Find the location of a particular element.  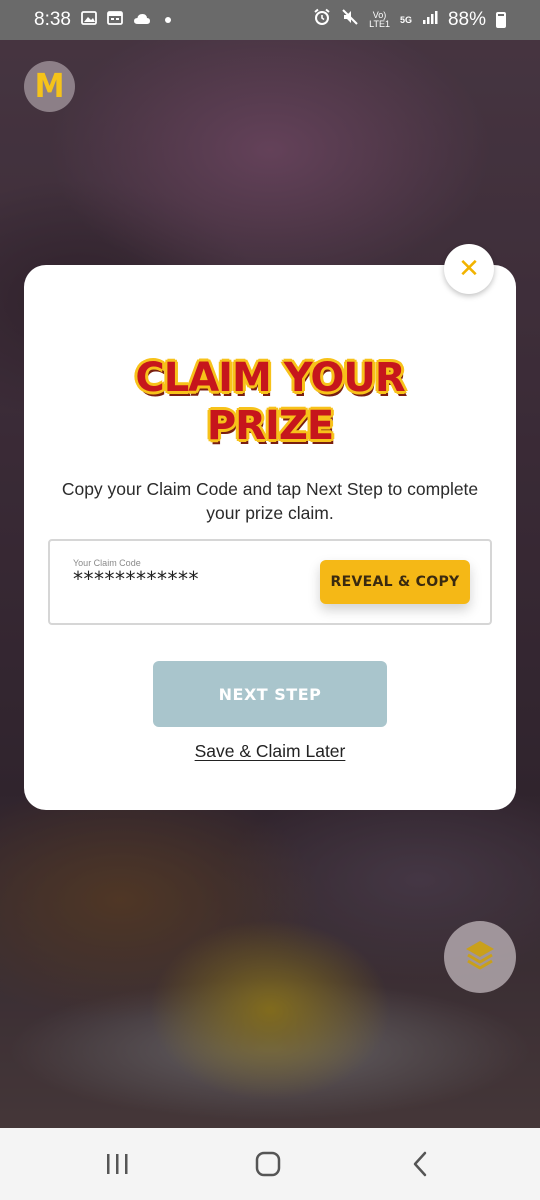

mute-icon is located at coordinates (350, 20).